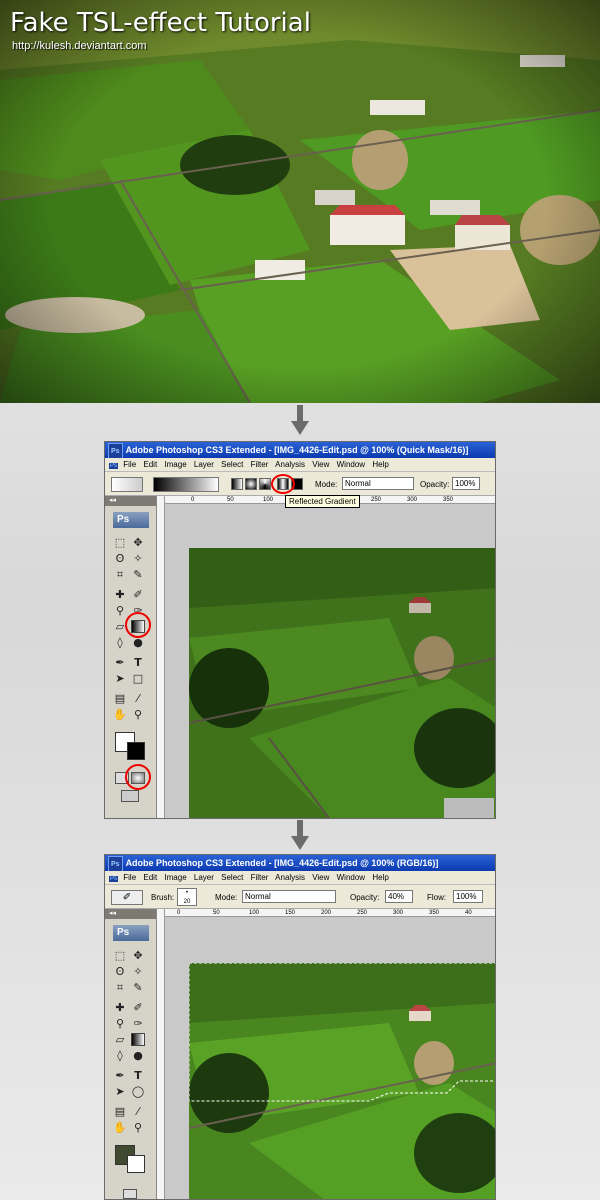 This screenshot has height=1200, width=600. What do you see at coordinates (251, 484) in the screenshot?
I see `radial-gradient-icon` at bounding box center [251, 484].